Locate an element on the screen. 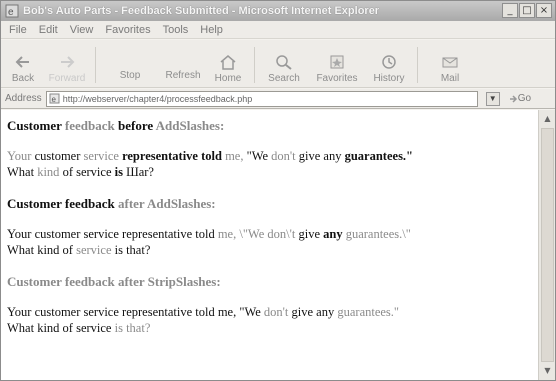  ie-logo-icon: e is located at coordinates (12, 11).